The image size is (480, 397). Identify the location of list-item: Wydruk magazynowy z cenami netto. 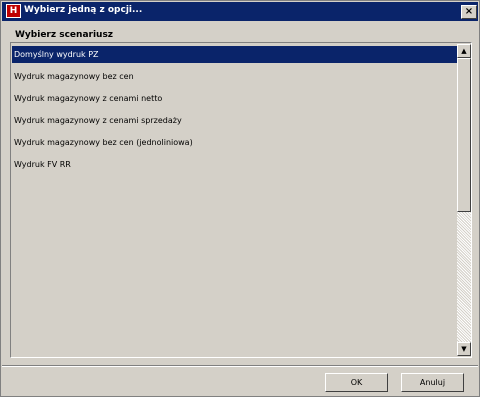
(234, 98).